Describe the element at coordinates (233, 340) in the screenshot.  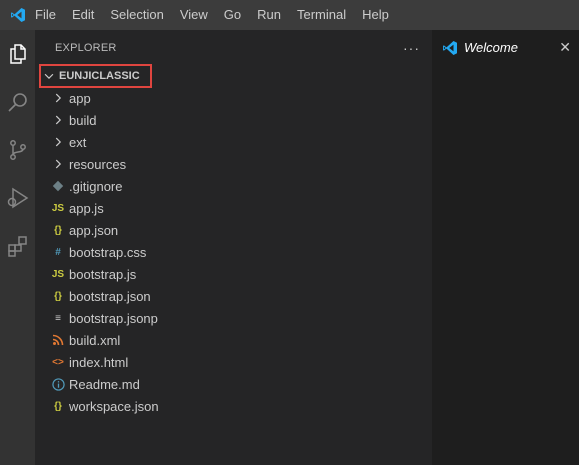
I see `file-item: build.xml` at that location.